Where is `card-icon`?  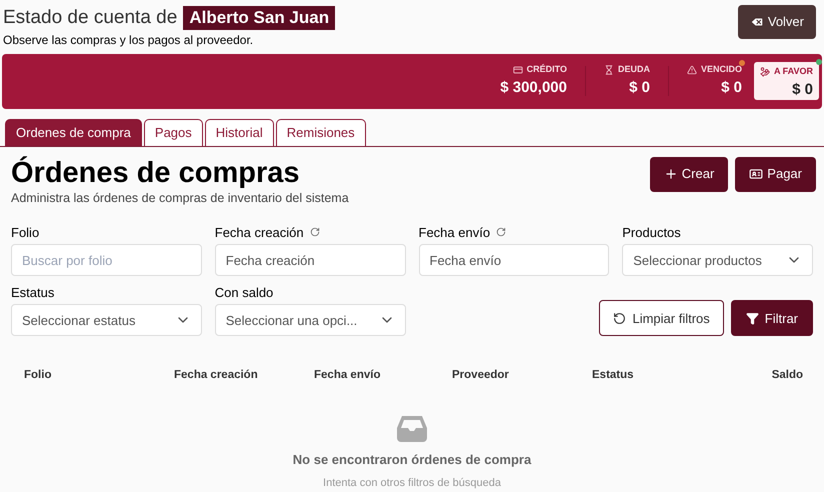 card-icon is located at coordinates (517, 69).